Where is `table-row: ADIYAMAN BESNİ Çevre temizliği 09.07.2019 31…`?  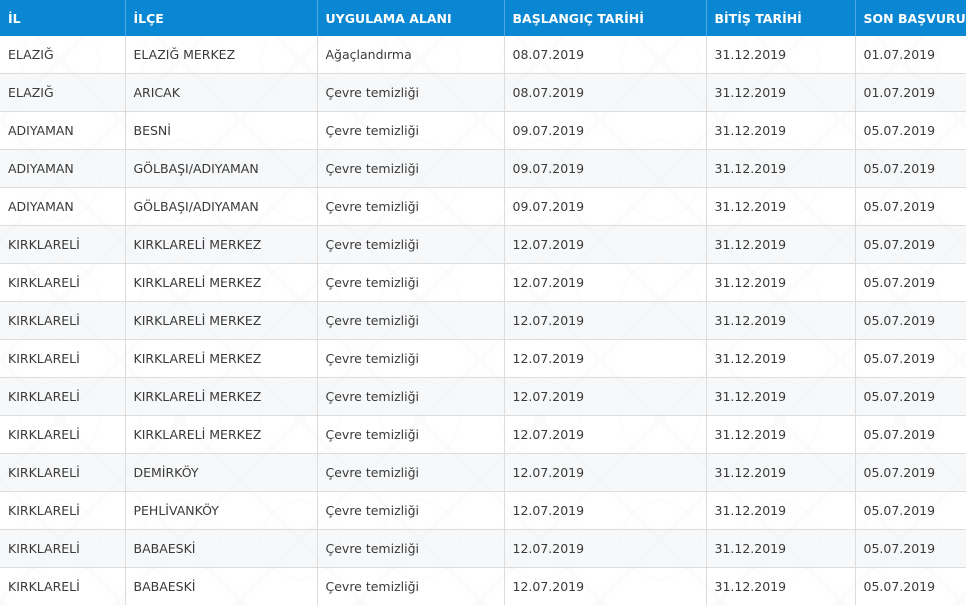
table-row: ADIYAMAN BESNİ Çevre temizliği 09.07.2019 31… is located at coordinates (483, 130).